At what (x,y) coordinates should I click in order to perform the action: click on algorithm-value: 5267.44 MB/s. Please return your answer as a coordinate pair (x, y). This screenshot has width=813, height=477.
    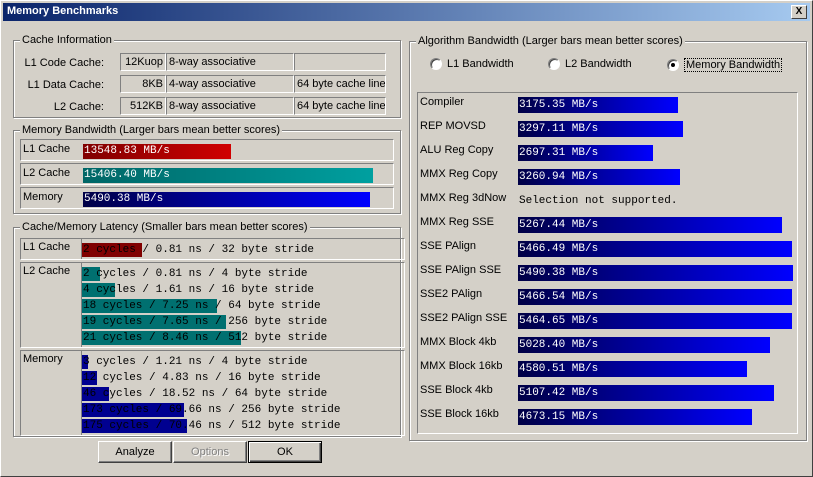
    Looking at the image, I should click on (559, 225).